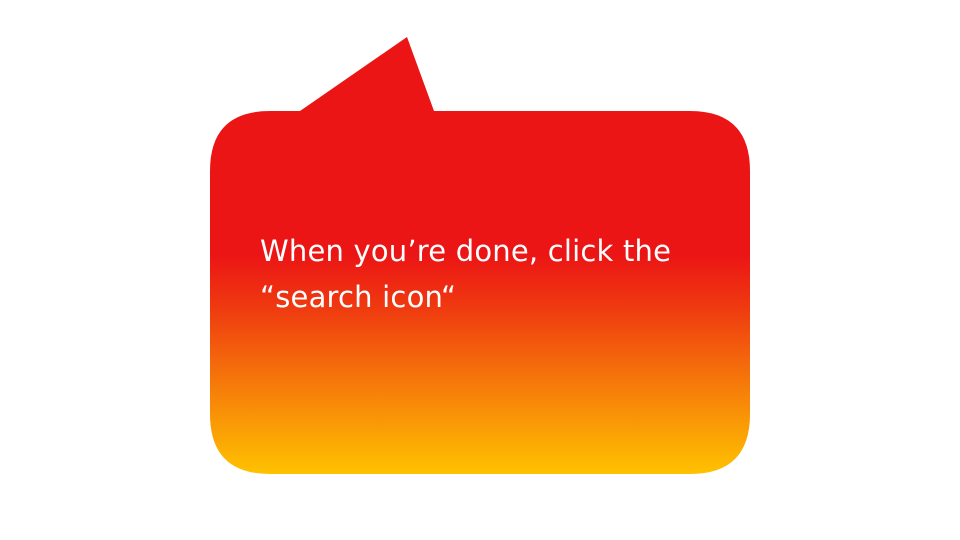 This screenshot has width=960, height=540. Describe the element at coordinates (358, 297) in the screenshot. I see `bubble-message-line-2: “search icon“` at that location.